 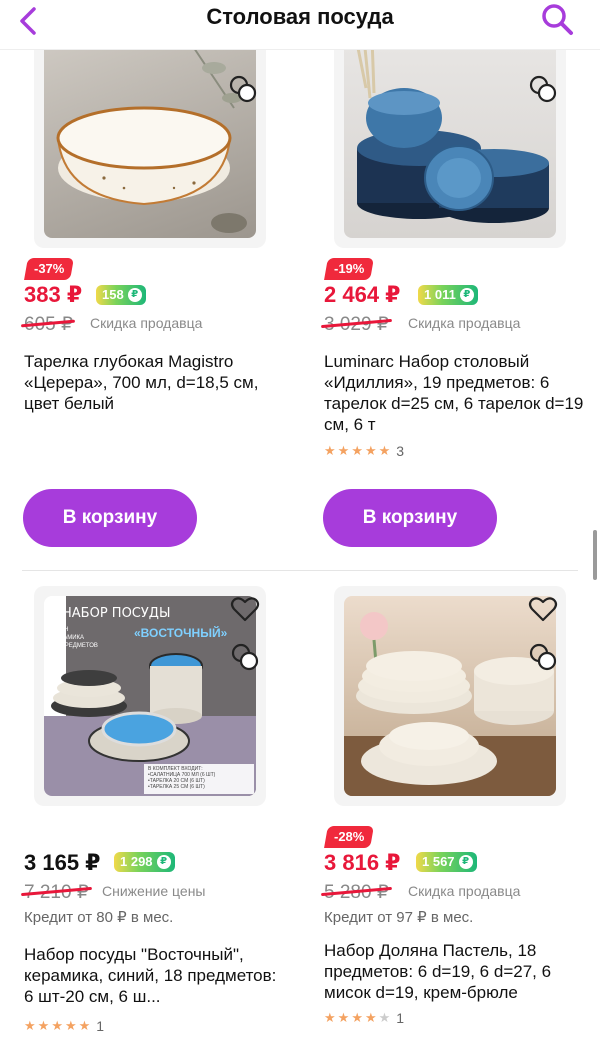 I want to click on top-bar: Столовая посуда, so click(x=300, y=25).